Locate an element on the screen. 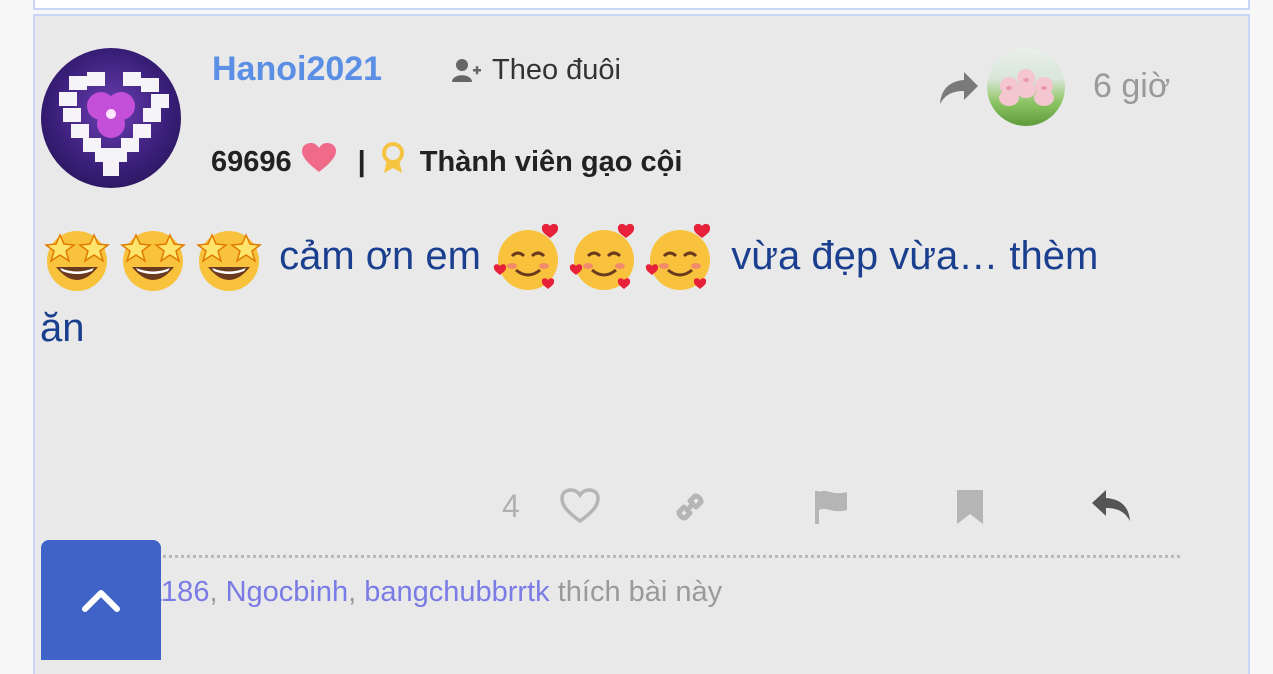  bookmark-button is located at coordinates (970, 509).